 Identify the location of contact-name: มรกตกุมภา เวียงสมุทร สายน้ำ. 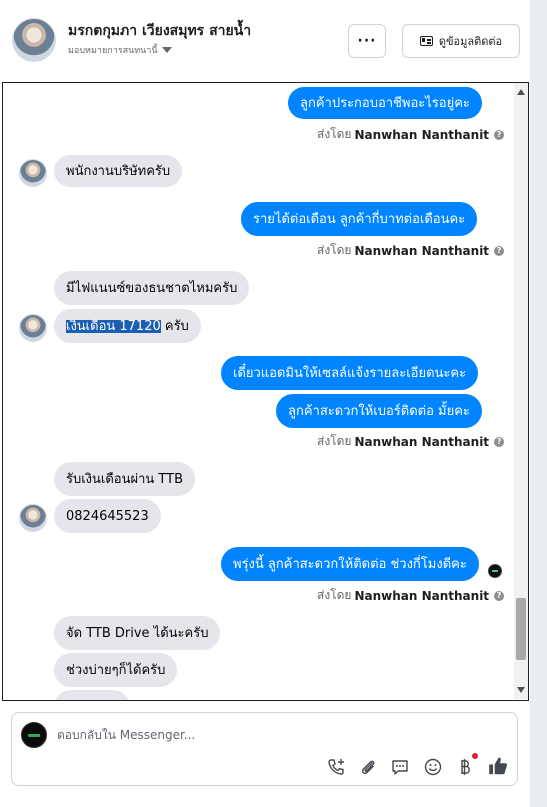
(159, 31).